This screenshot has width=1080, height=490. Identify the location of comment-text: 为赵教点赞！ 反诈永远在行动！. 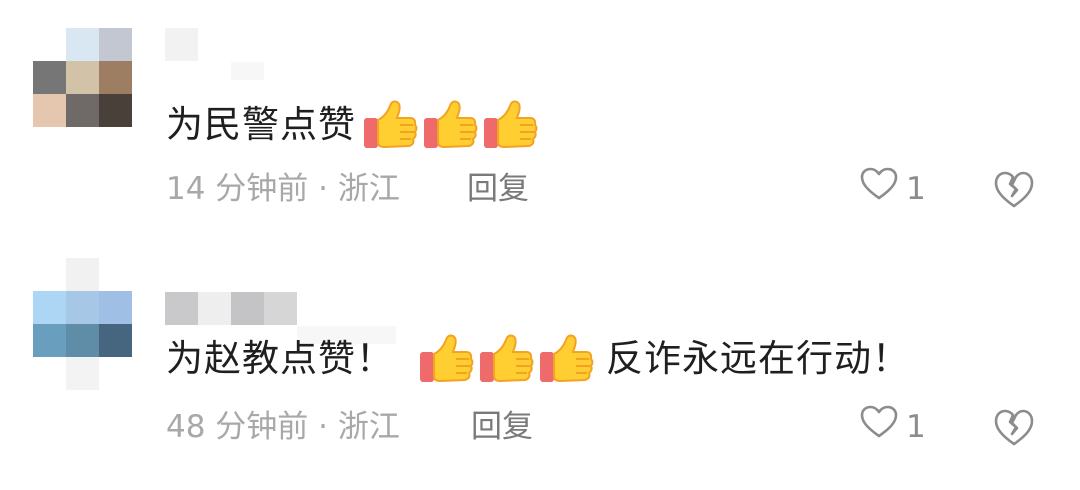
(538, 359).